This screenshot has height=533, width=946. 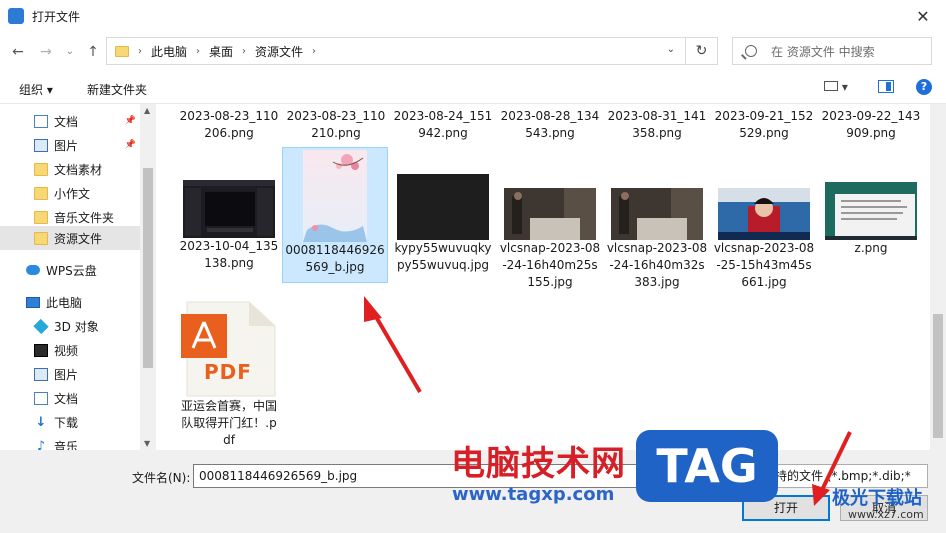 I want to click on sidebar-item-music: ♪ 音乐, so click(x=70, y=442).